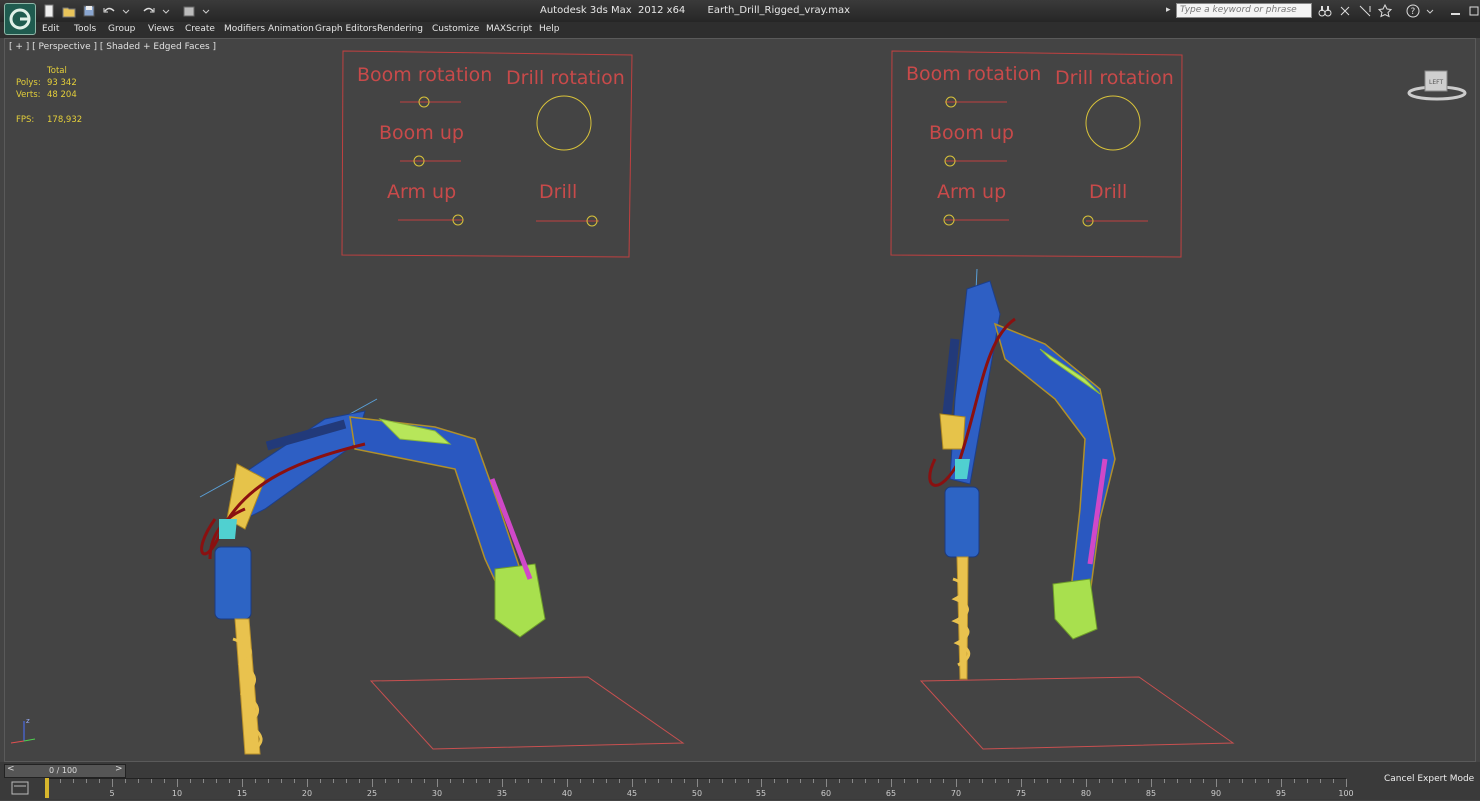 The height and width of the screenshot is (801, 1480). What do you see at coordinates (11, 769) in the screenshot?
I see `prev-frame-arrow: <` at bounding box center [11, 769].